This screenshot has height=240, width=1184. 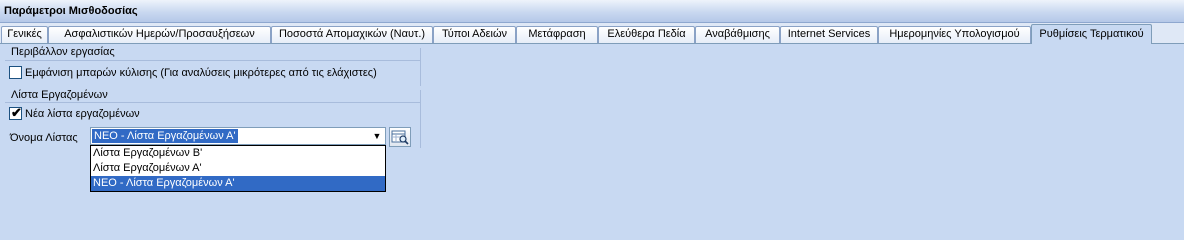 What do you see at coordinates (557, 34) in the screenshot?
I see `tab-translation: Μετάφραση` at bounding box center [557, 34].